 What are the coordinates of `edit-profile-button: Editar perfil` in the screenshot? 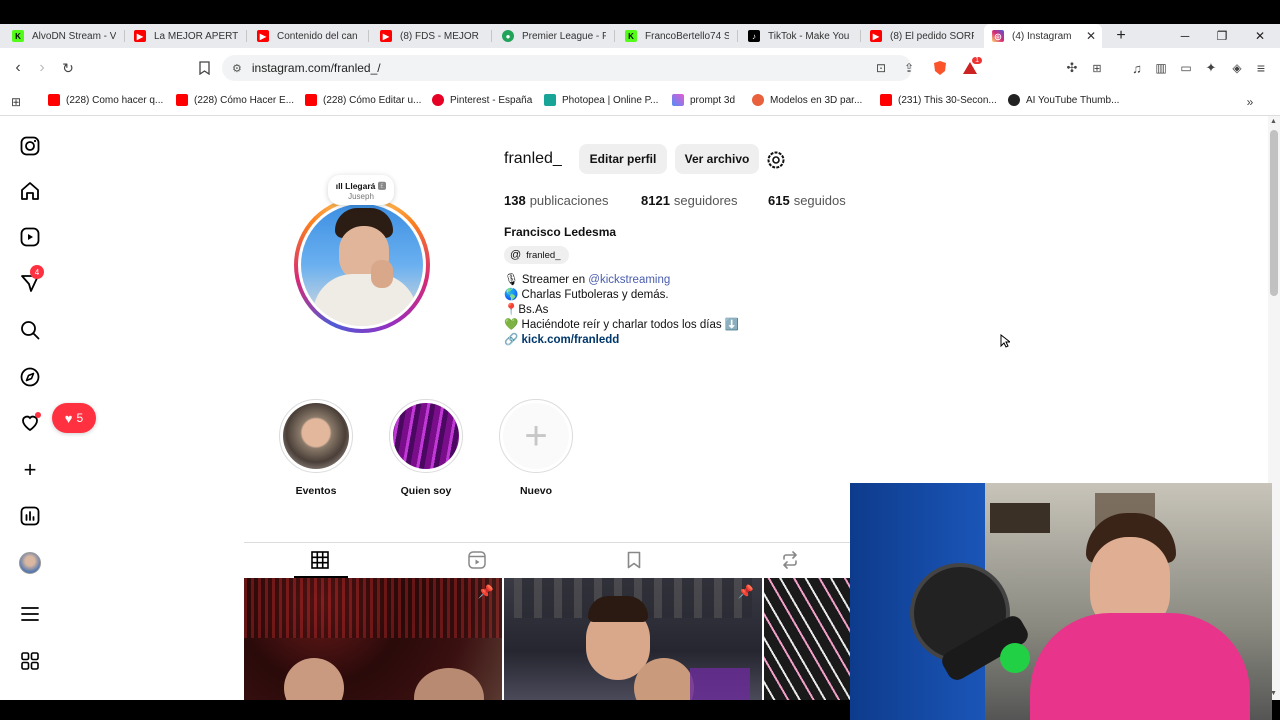 It's located at (623, 159).